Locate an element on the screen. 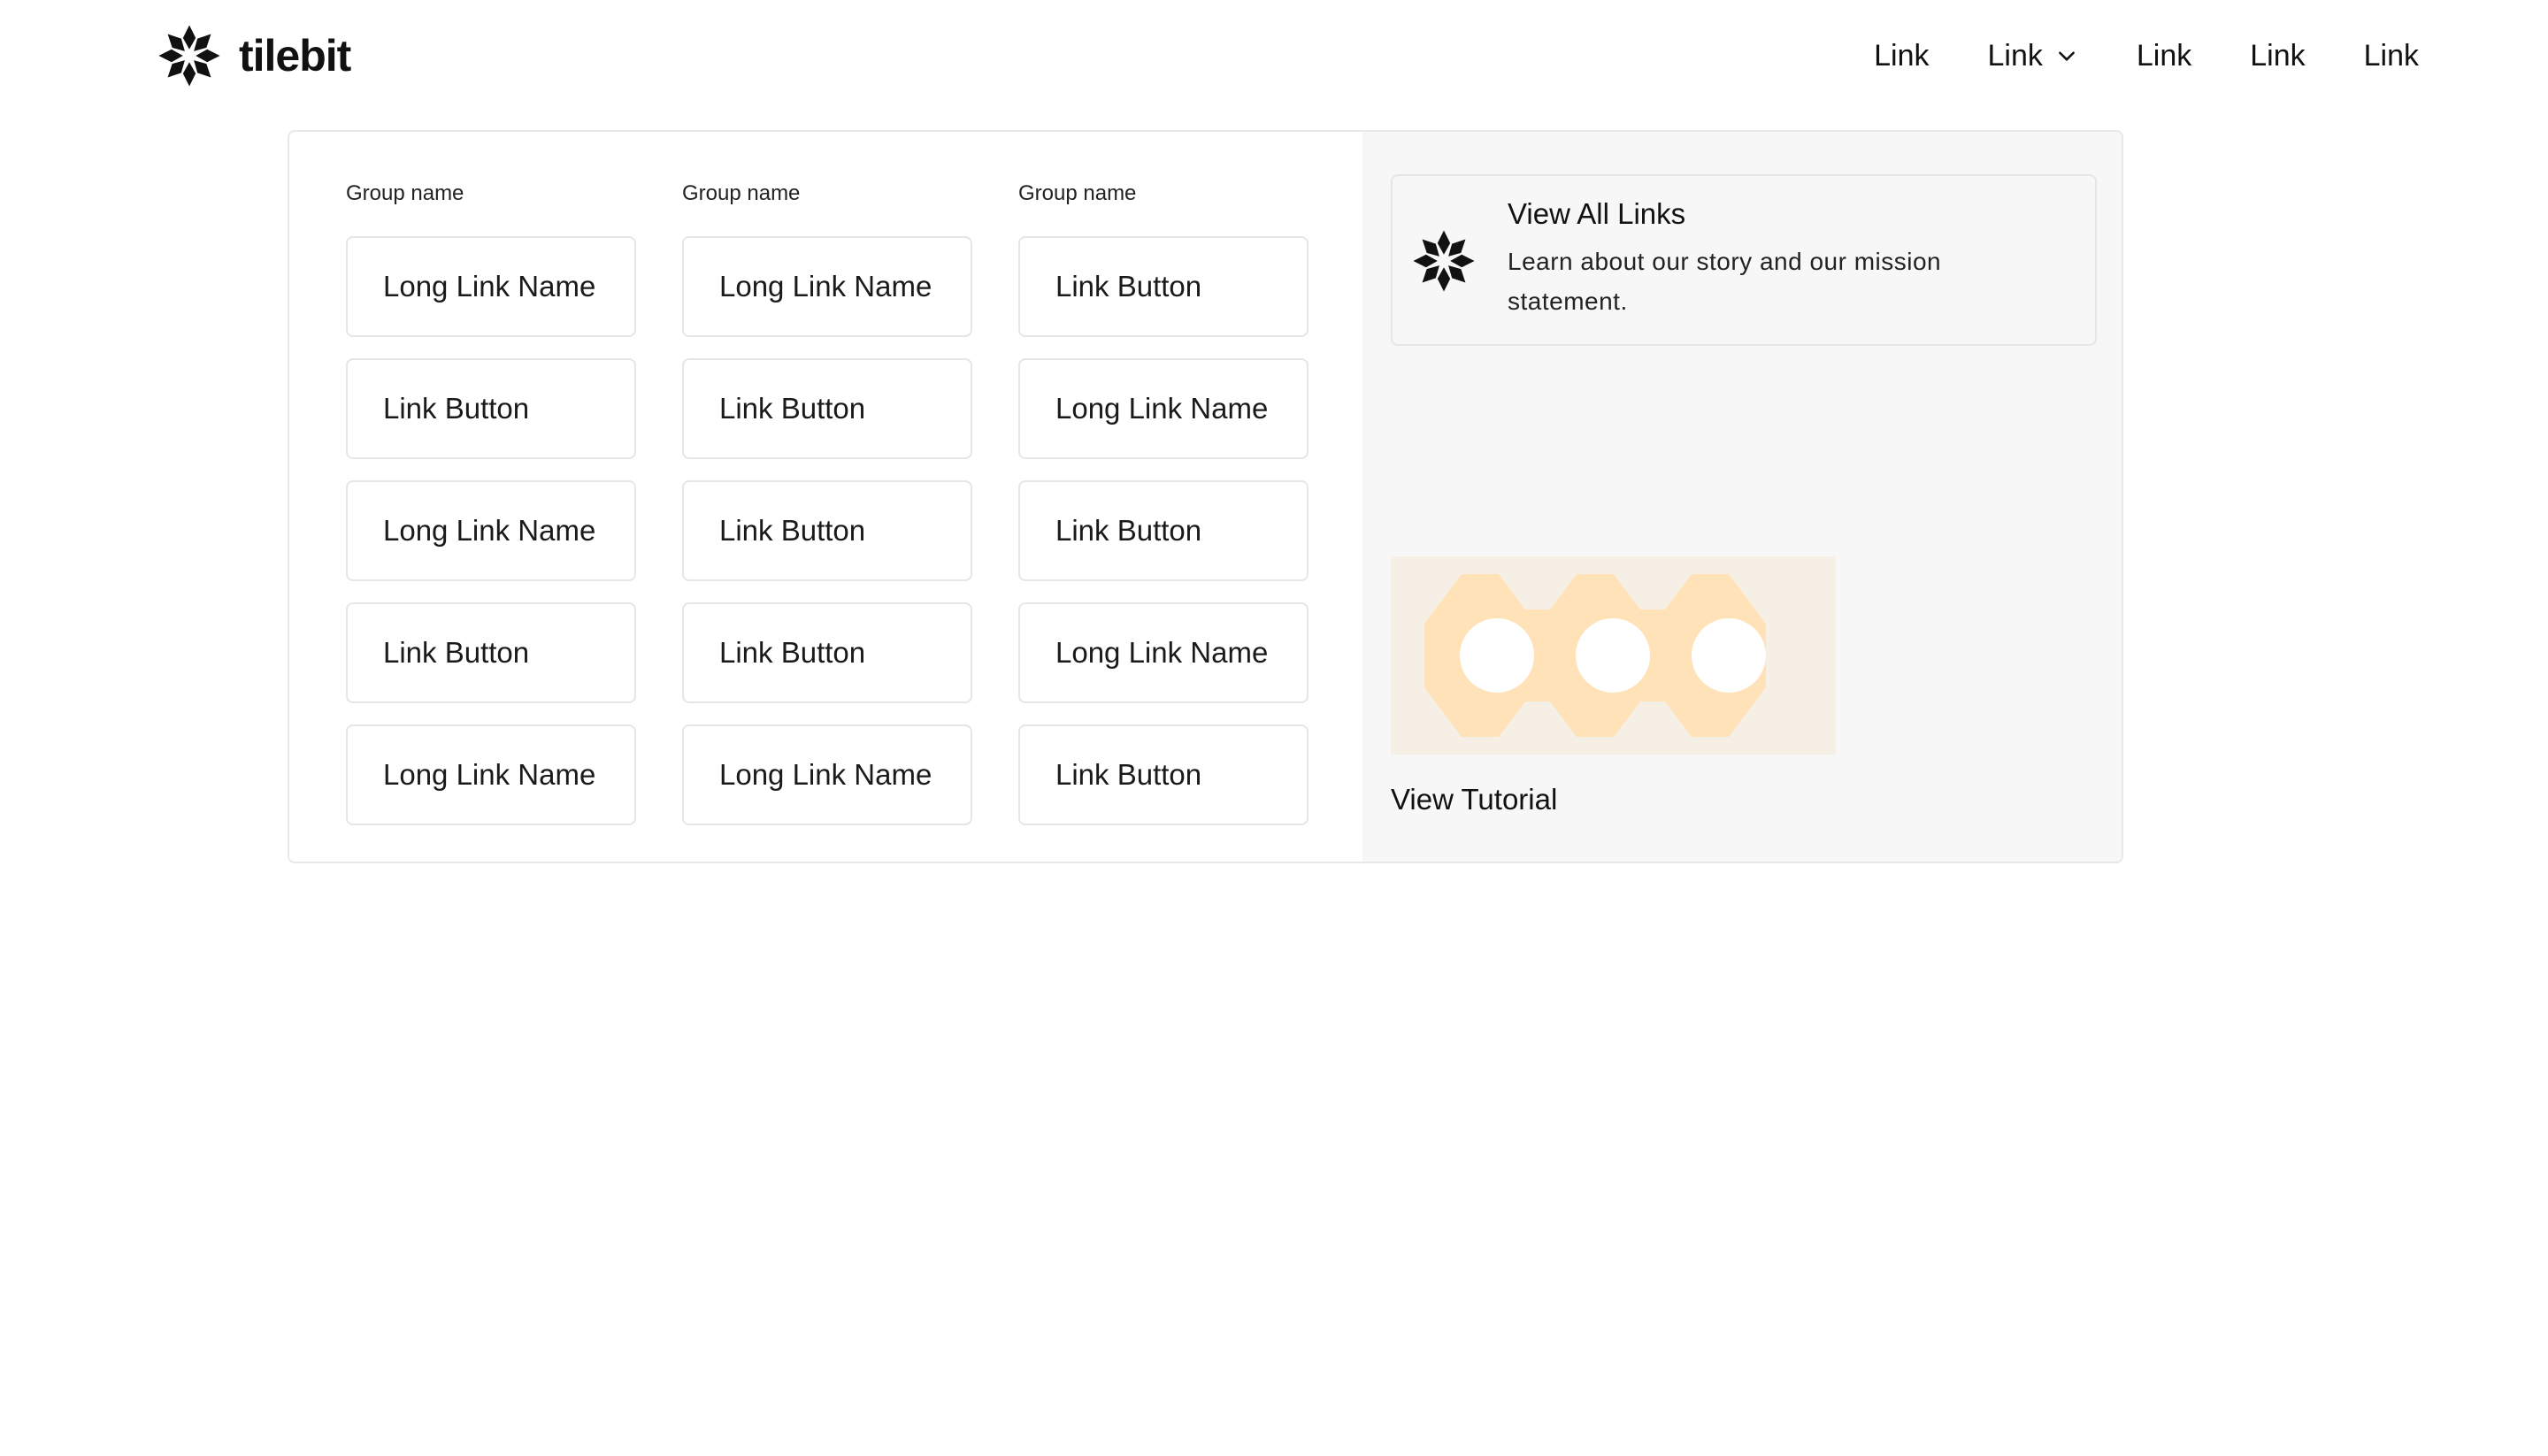  brand-logo: tilebit is located at coordinates (254, 55).